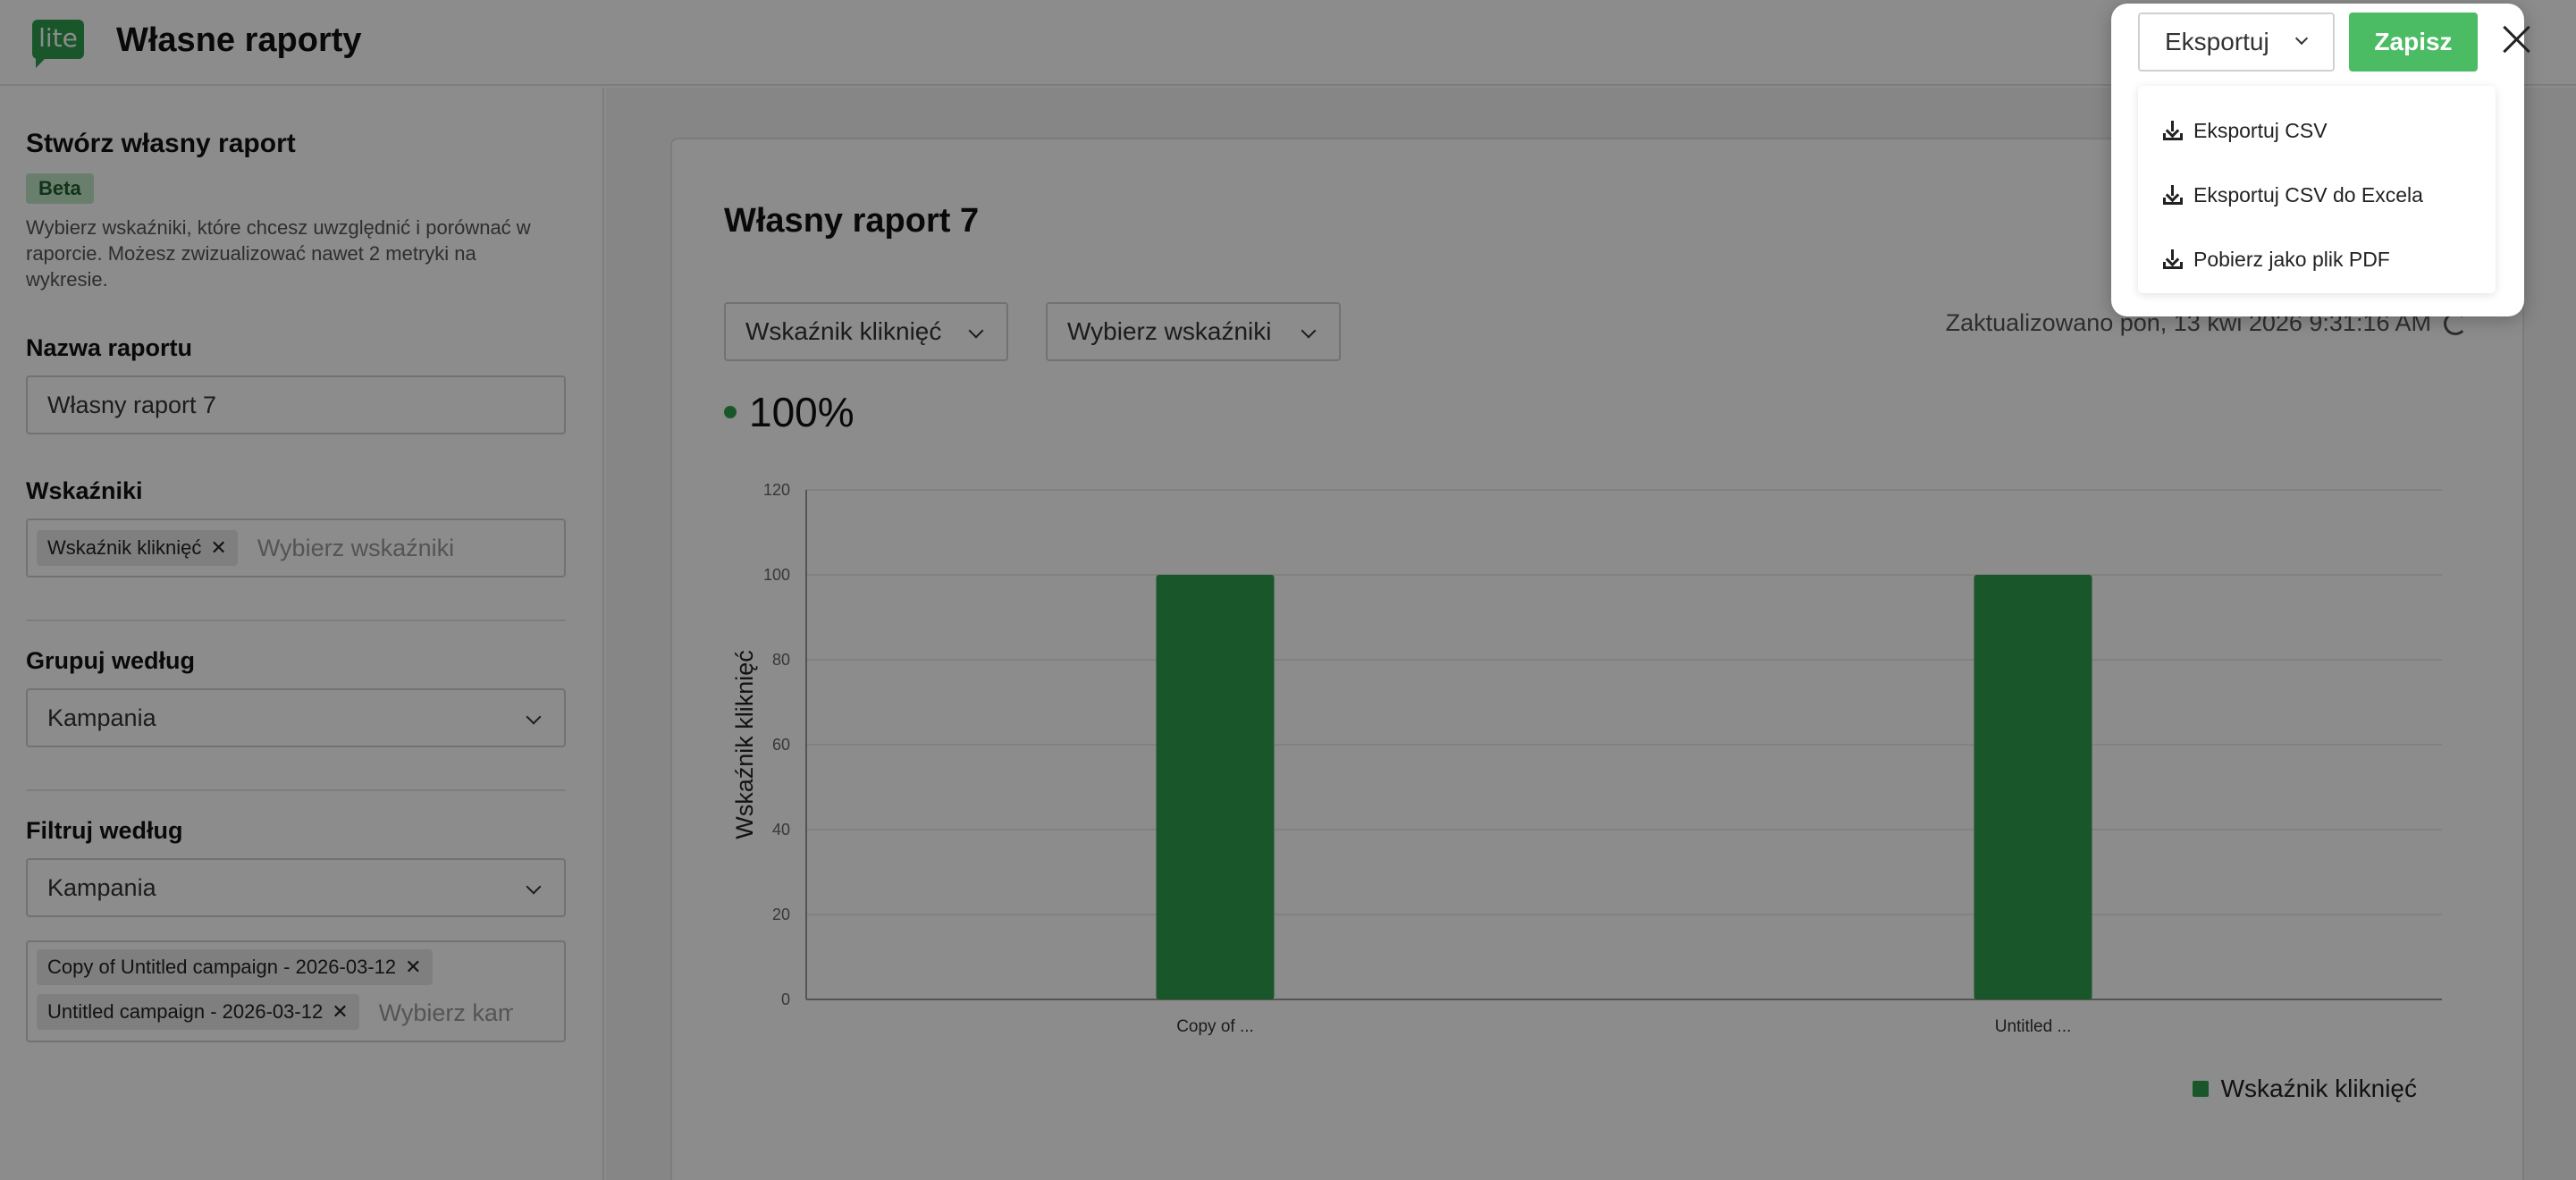 This screenshot has width=2576, height=1180. What do you see at coordinates (2217, 41) in the screenshot?
I see `export-button-label: Eksportuj` at bounding box center [2217, 41].